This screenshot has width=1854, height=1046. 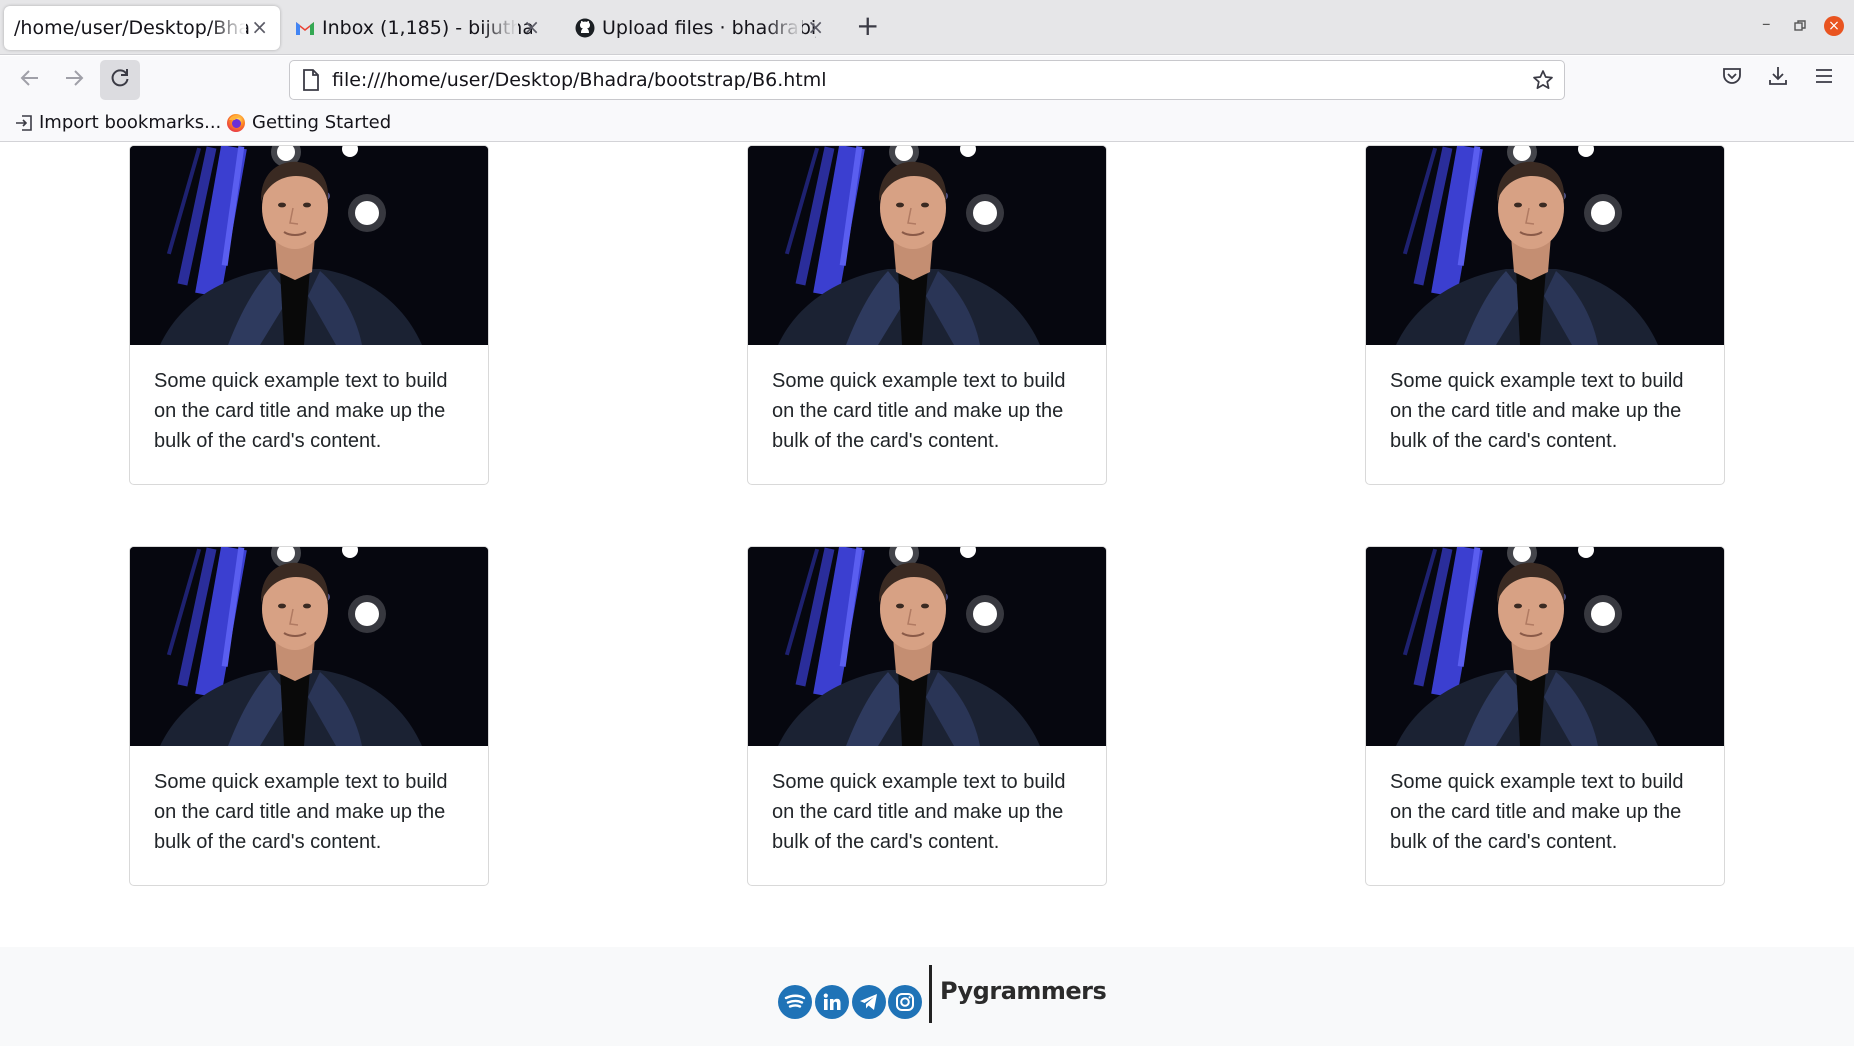 What do you see at coordinates (795, 1002) in the screenshot?
I see `spotify-icon` at bounding box center [795, 1002].